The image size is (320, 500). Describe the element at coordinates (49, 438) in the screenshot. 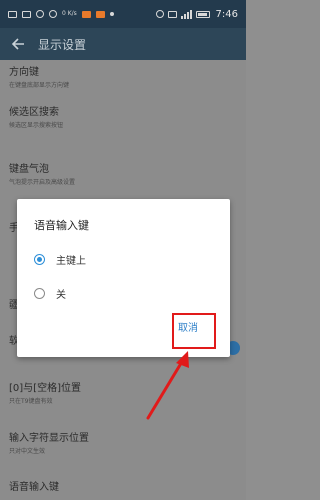

I see `setting-title: 输入字符显示位置` at that location.